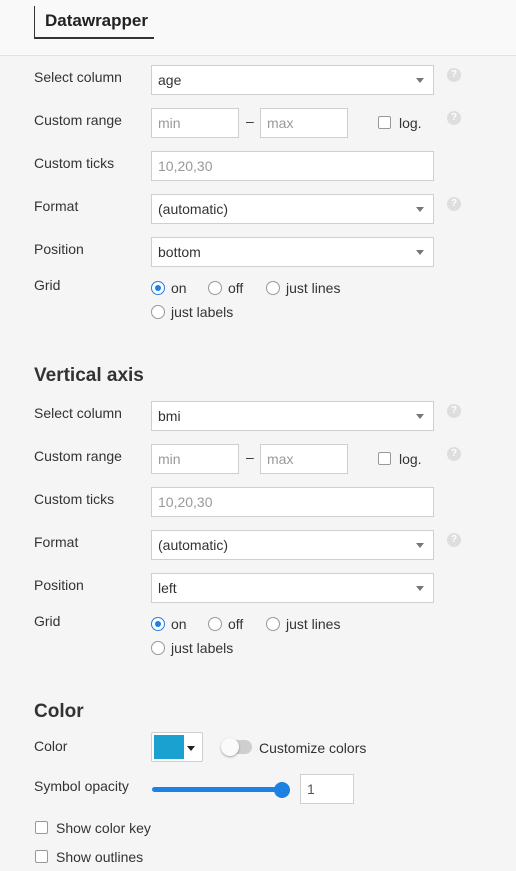 This screenshot has height=871, width=516. I want to click on h-position-label: Position, so click(59, 249).